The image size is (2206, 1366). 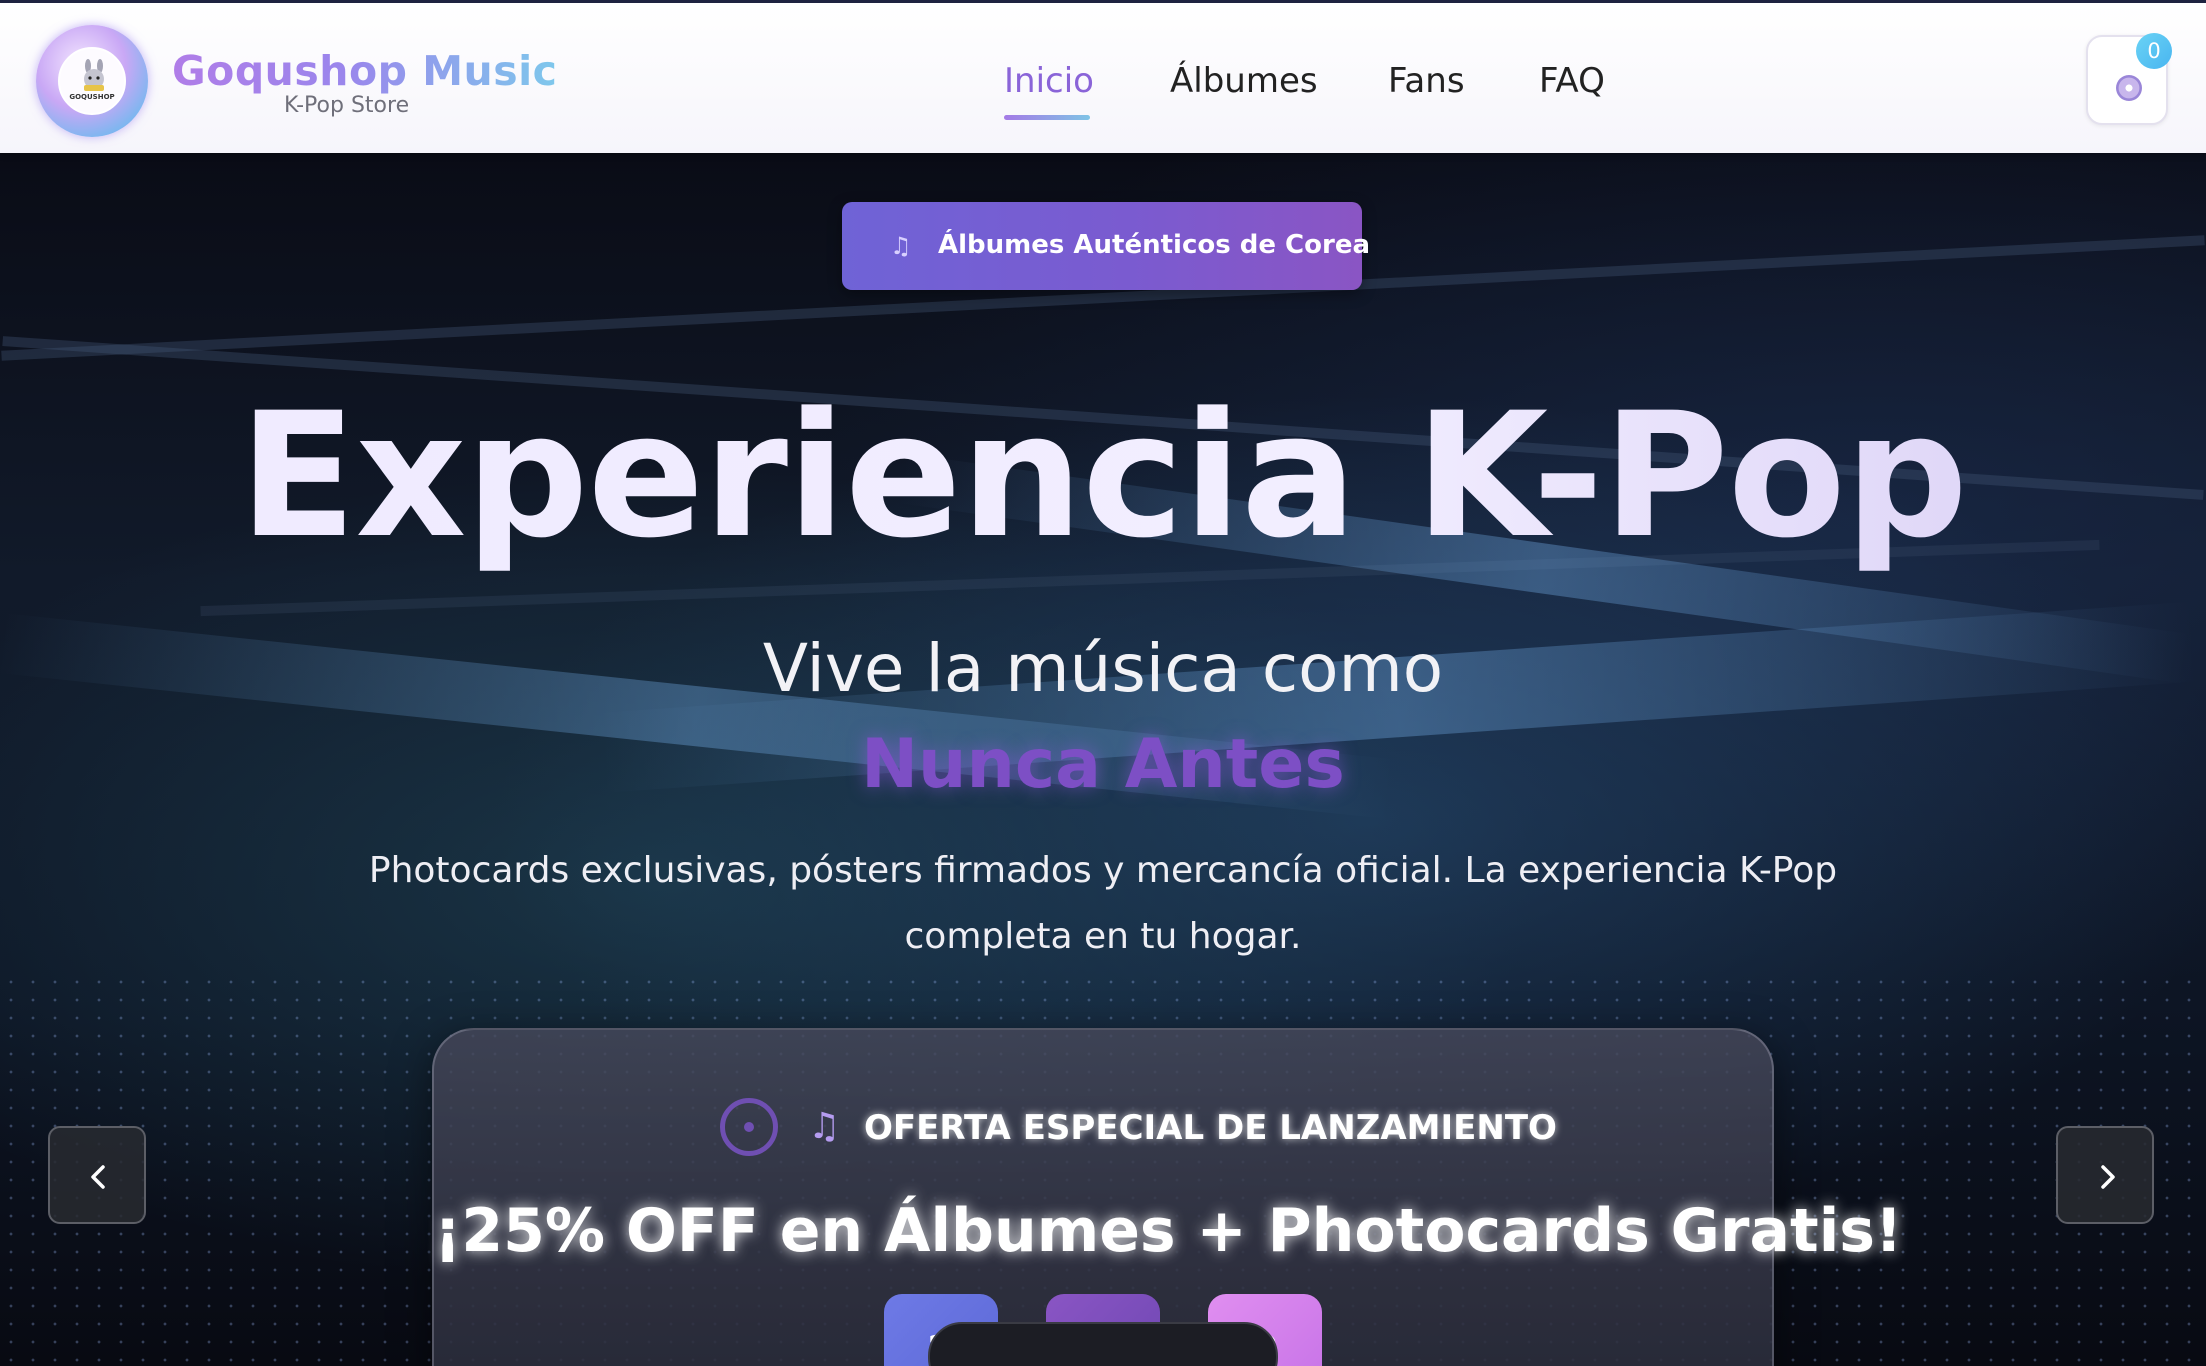 I want to click on offer-headline: ¡25% OFF en Álbumes + Photocards Gratis!, so click(x=1168, y=1231).